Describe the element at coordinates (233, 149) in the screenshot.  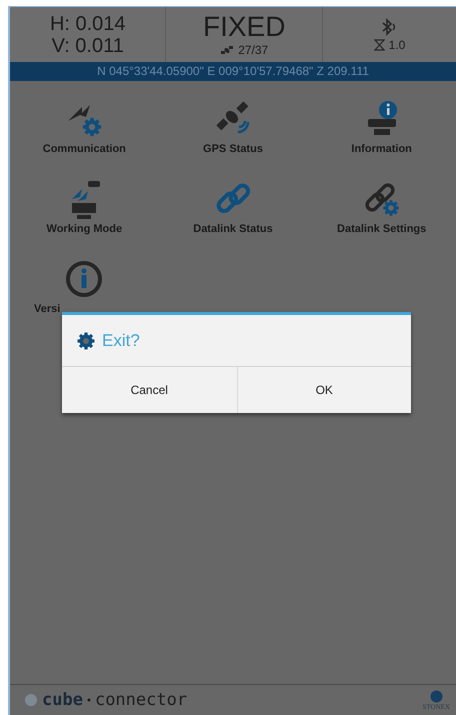
I see `menu-item: GPS Status` at that location.